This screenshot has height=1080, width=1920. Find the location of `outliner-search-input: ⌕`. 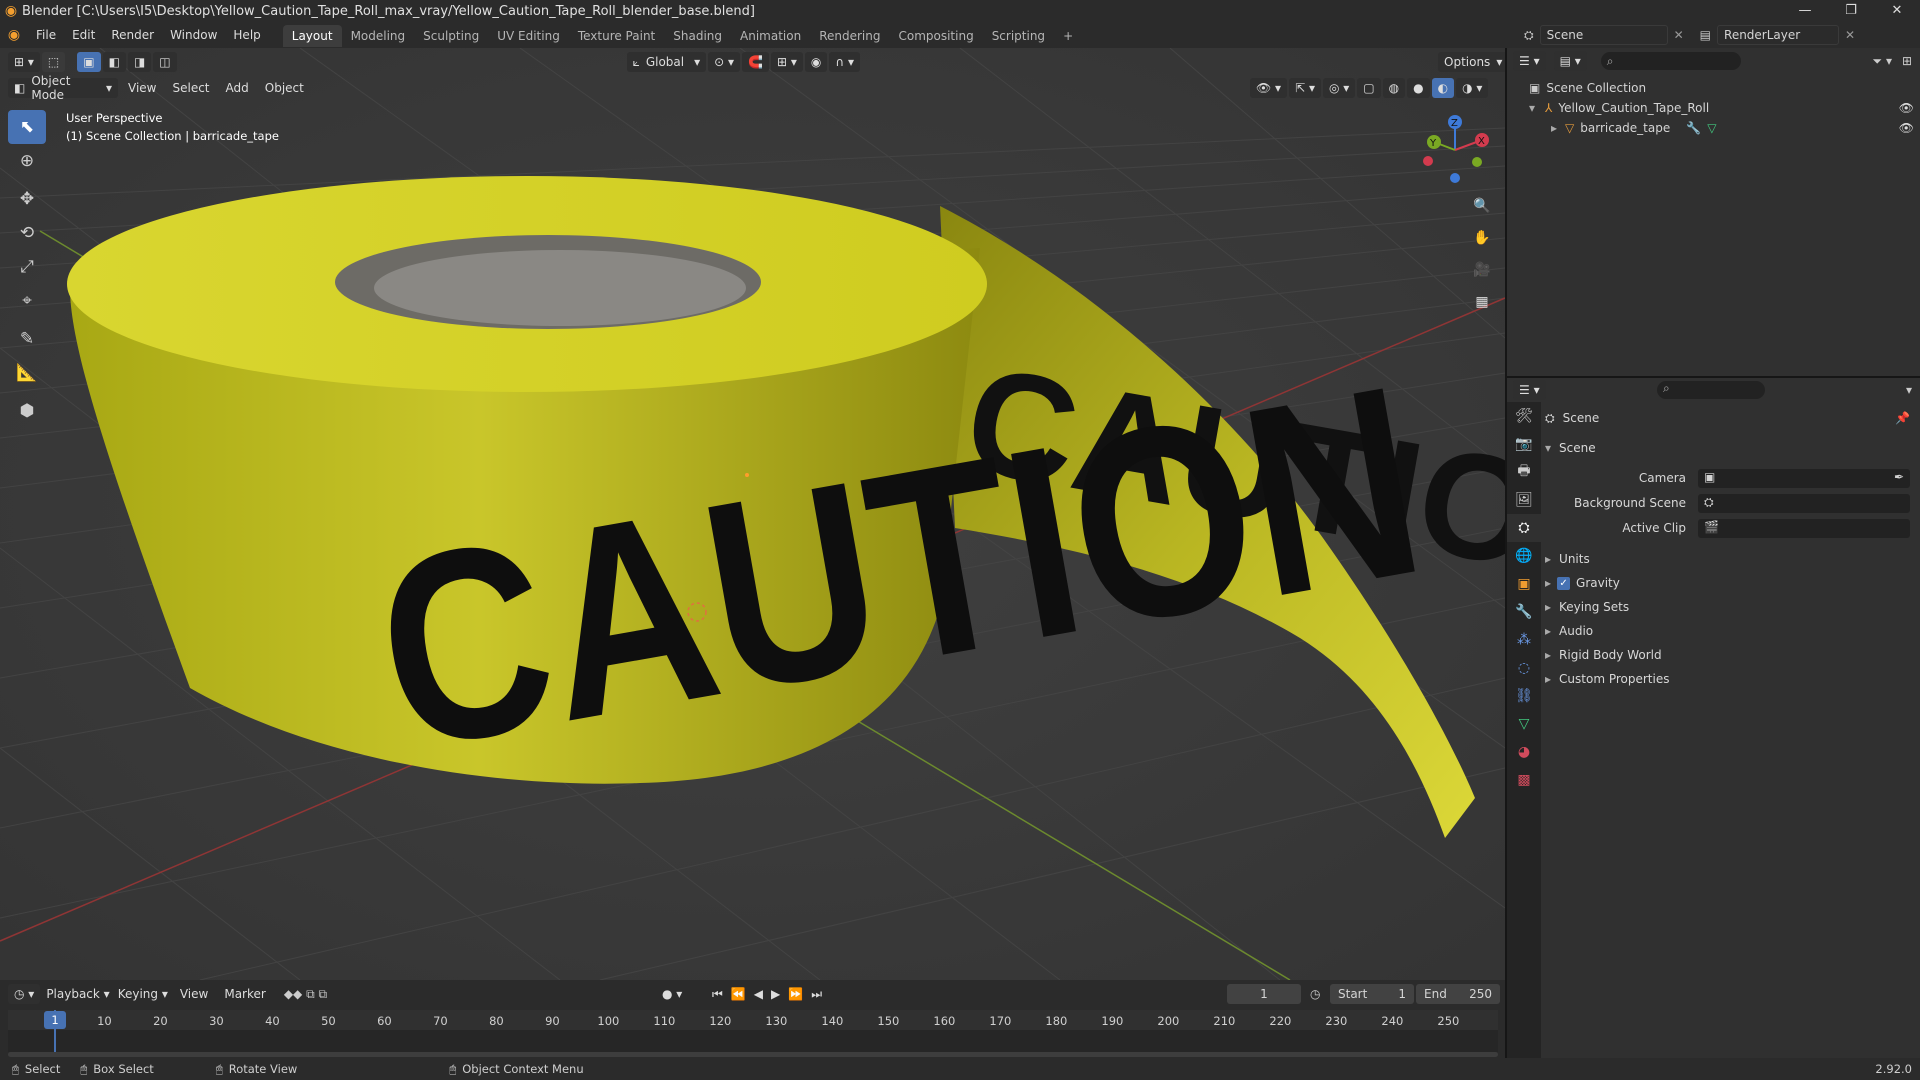

outliner-search-input: ⌕ is located at coordinates (1670, 61).